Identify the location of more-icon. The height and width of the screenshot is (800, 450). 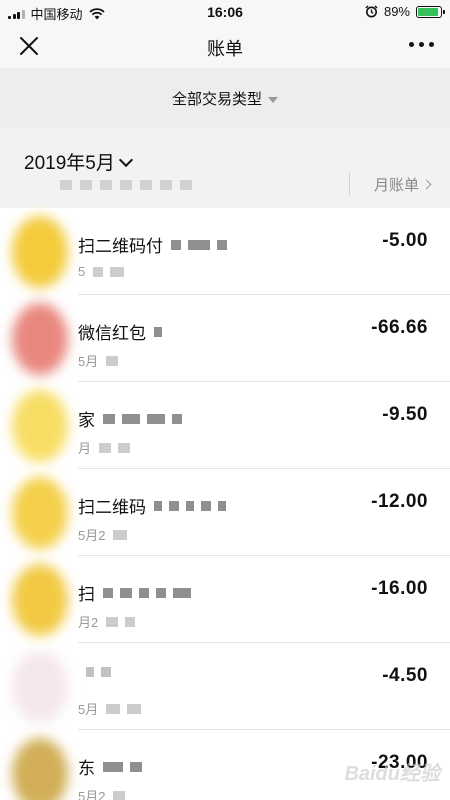
(421, 44).